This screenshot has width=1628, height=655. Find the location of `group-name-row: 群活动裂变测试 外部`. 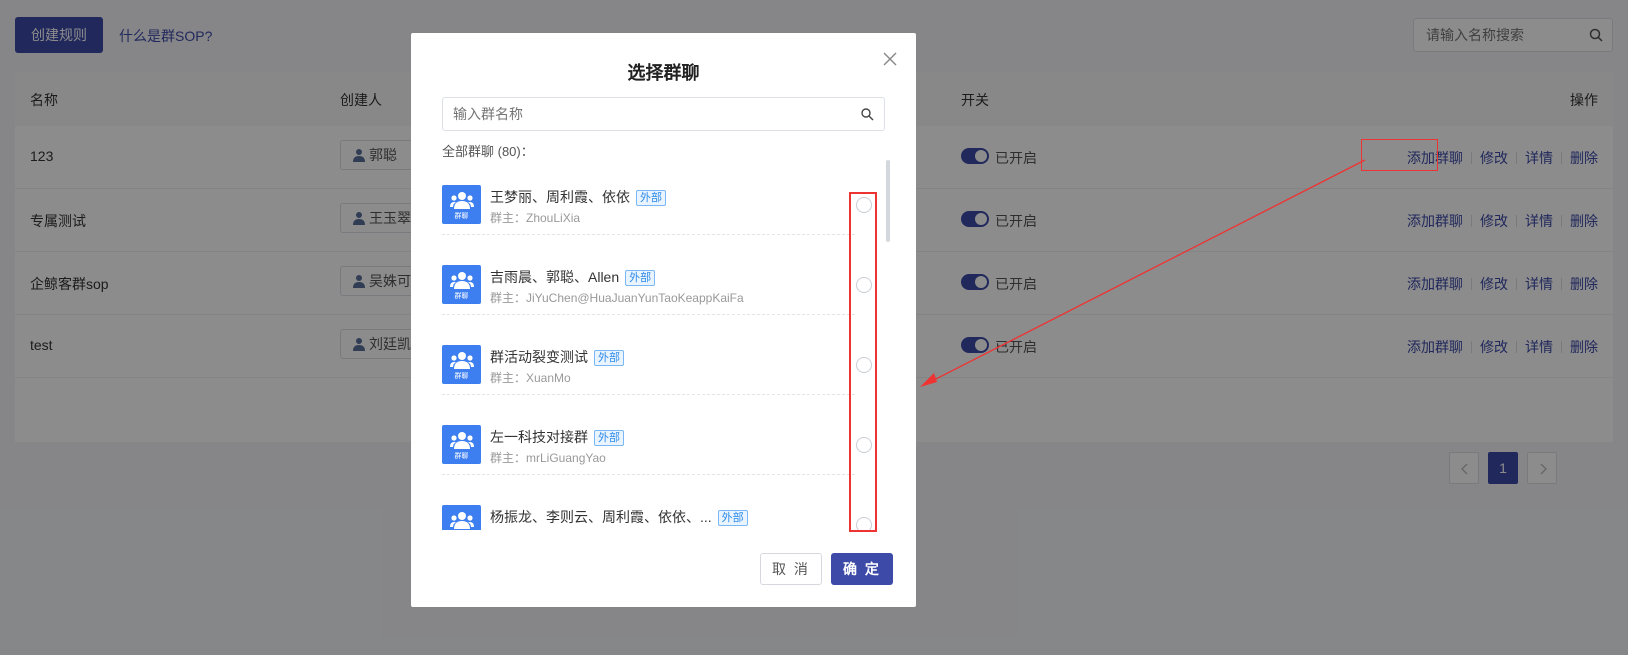

group-name-row: 群活动裂变测试 外部 is located at coordinates (557, 357).